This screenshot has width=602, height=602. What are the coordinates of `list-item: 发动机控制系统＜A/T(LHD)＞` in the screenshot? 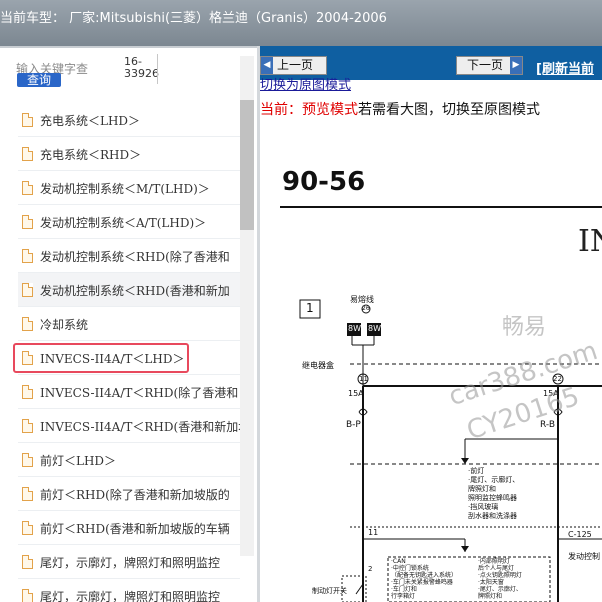 It's located at (129, 222).